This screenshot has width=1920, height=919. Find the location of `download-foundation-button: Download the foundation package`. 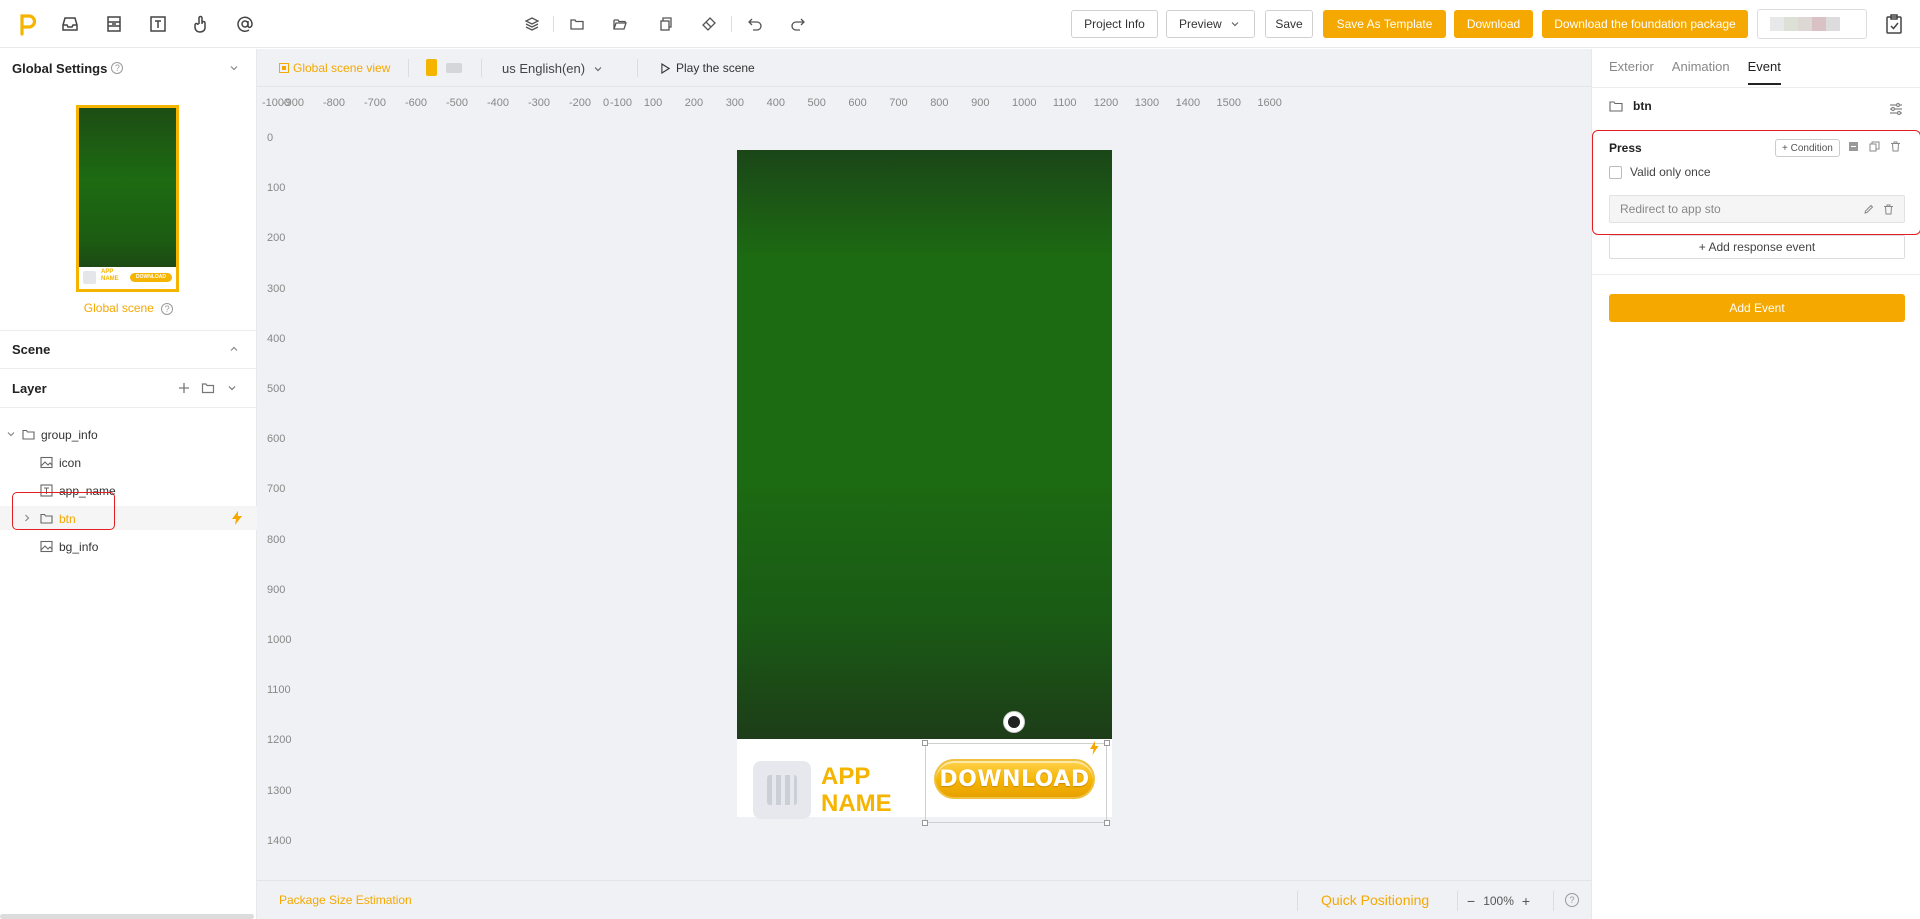

download-foundation-button: Download the foundation package is located at coordinates (1645, 24).